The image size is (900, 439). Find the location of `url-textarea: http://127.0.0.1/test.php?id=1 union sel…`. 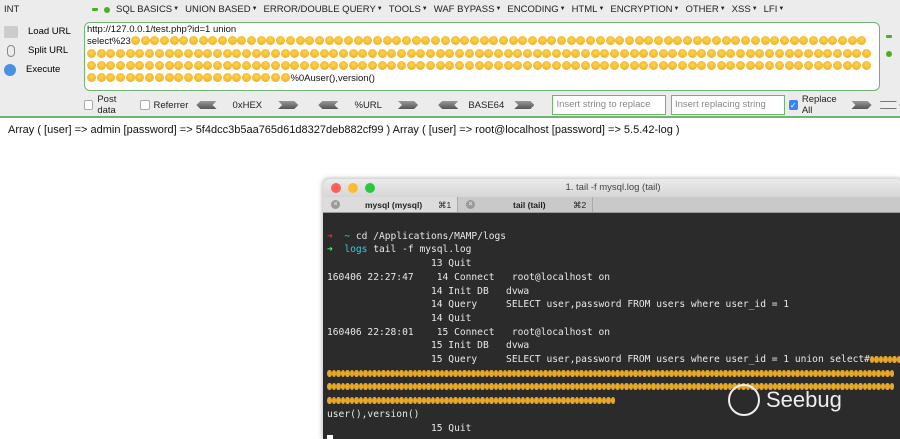

url-textarea: http://127.0.0.1/test.php?id=1 union sel… is located at coordinates (482, 56).